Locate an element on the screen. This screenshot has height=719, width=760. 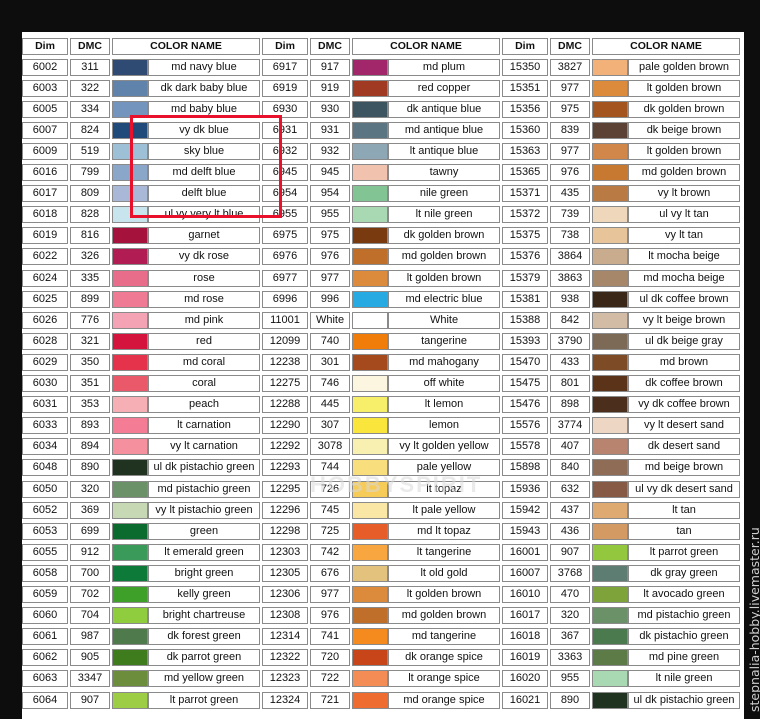
dim-code: 15943 is located at coordinates (525, 531).